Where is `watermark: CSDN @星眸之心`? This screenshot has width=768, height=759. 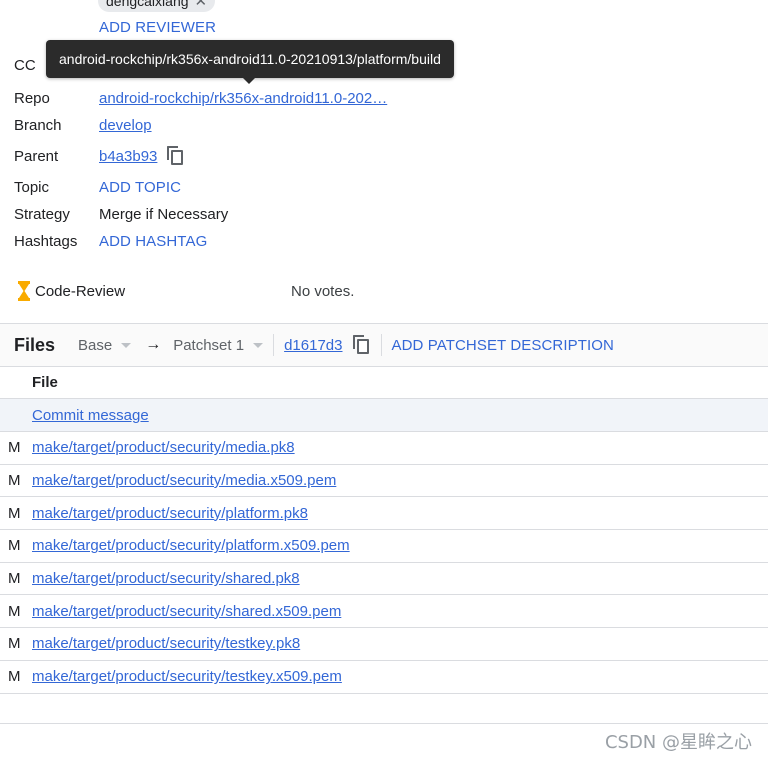 watermark: CSDN @星眸之心 is located at coordinates (678, 742).